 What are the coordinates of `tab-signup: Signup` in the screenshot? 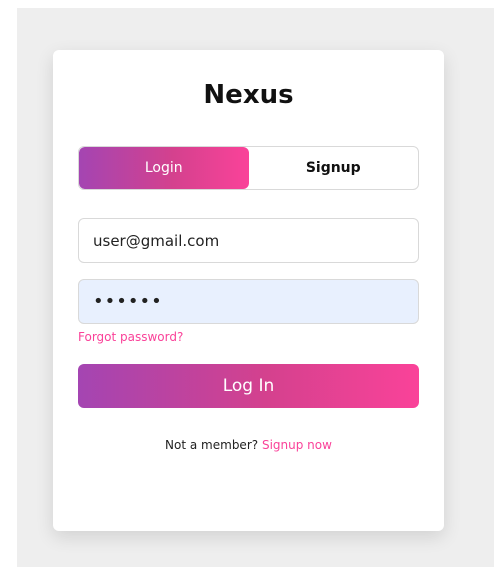 It's located at (334, 168).